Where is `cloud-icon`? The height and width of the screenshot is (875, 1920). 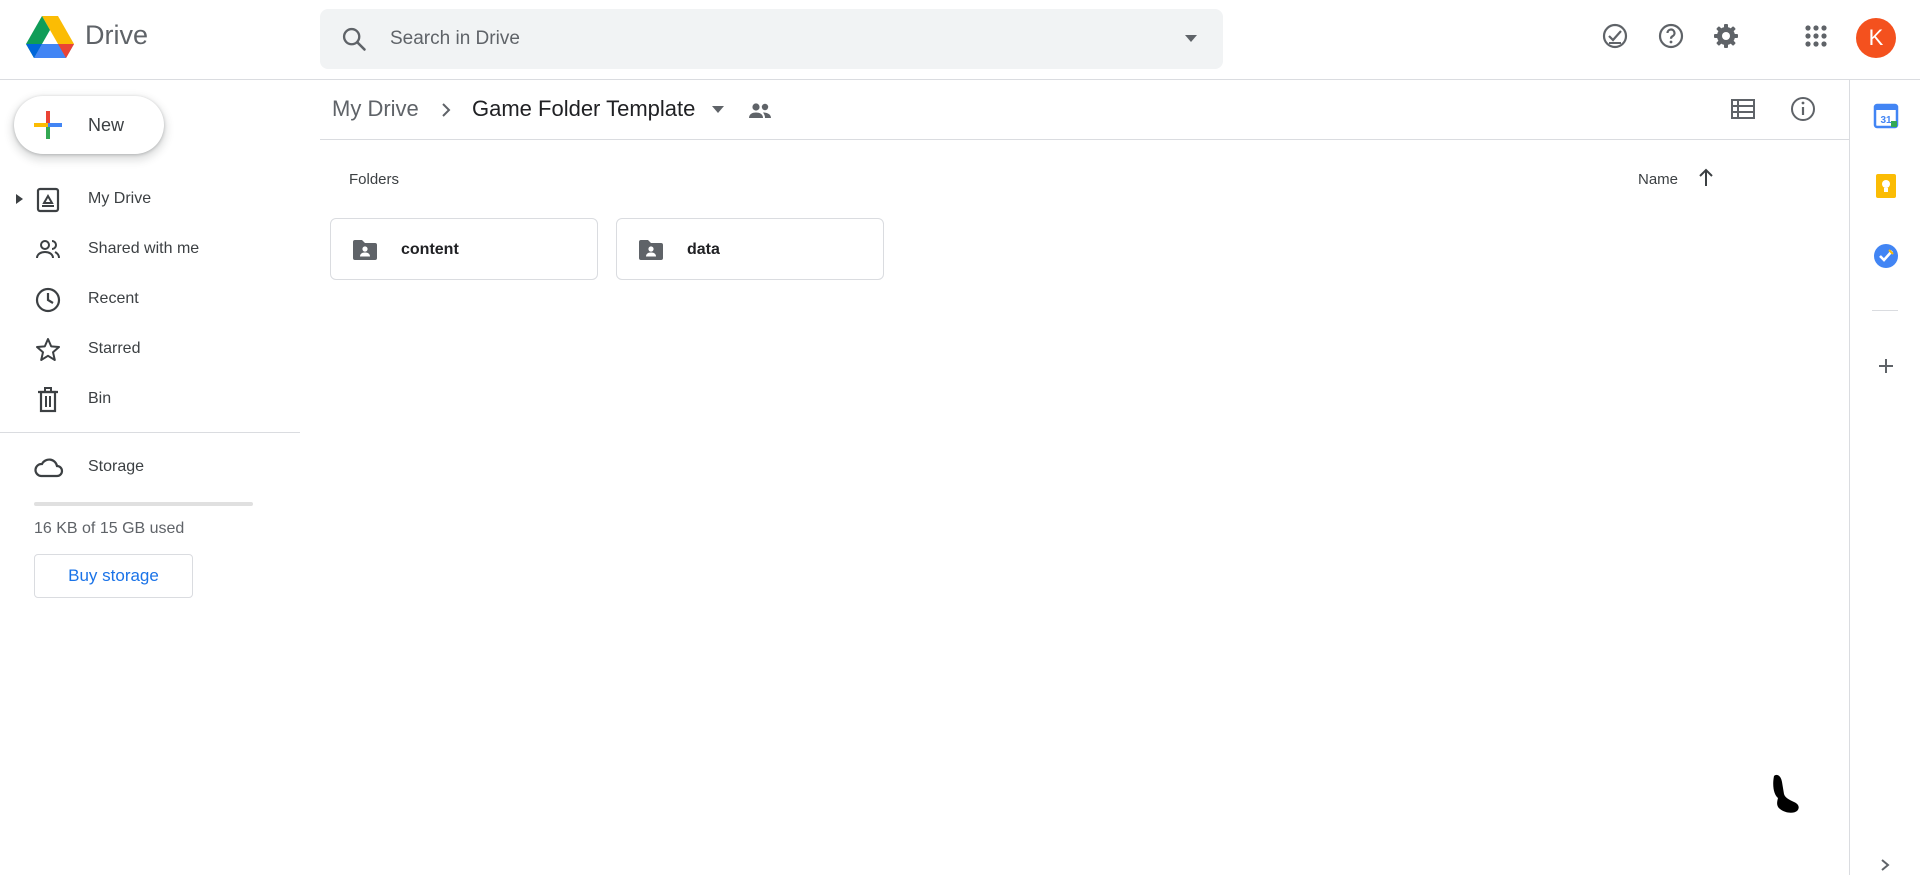
cloud-icon is located at coordinates (49, 468).